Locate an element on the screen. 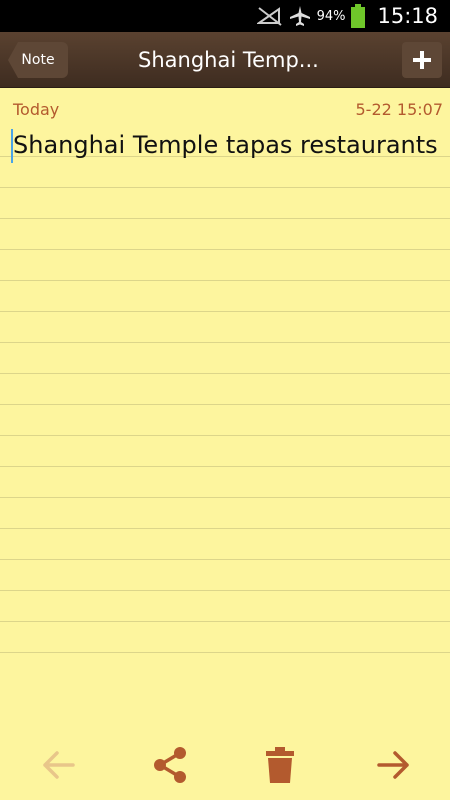 The width and height of the screenshot is (450, 800). trash-icon is located at coordinates (280, 765).